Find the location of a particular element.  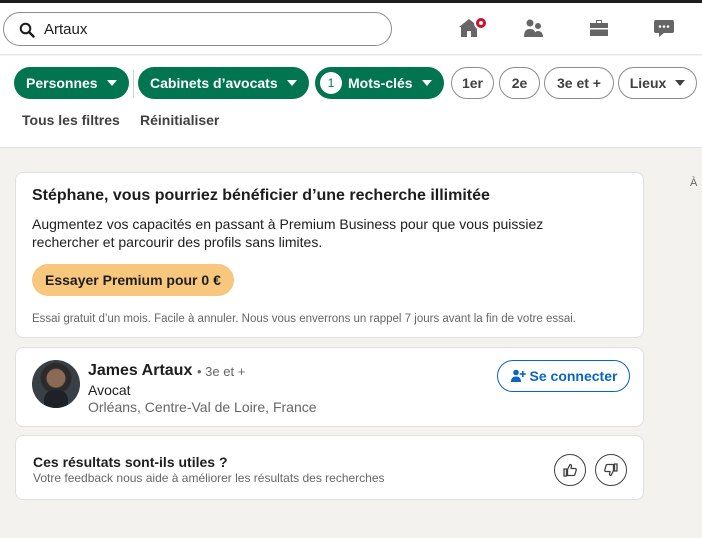

filter-lieux-label: Lieux is located at coordinates (648, 83).